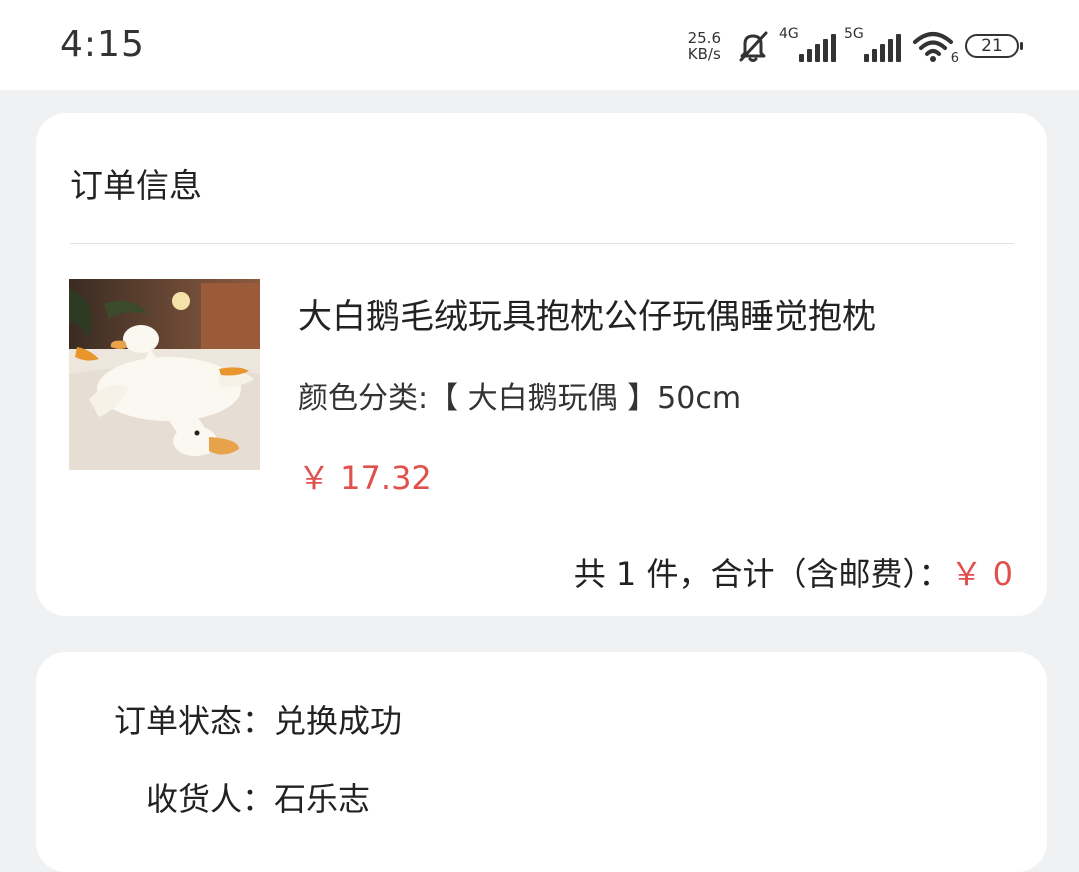 The width and height of the screenshot is (1079, 872). I want to click on network-speed-unit: KB/s, so click(704, 54).